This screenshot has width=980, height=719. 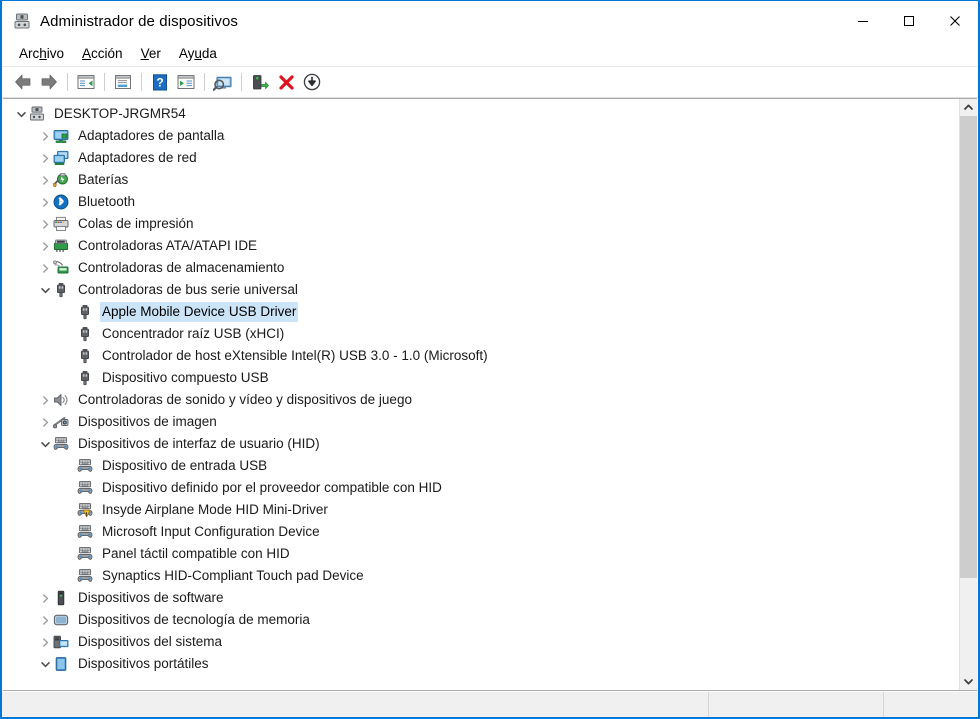 What do you see at coordinates (185, 377) in the screenshot?
I see `tree-item-label: Dispositivo compuesto USB` at bounding box center [185, 377].